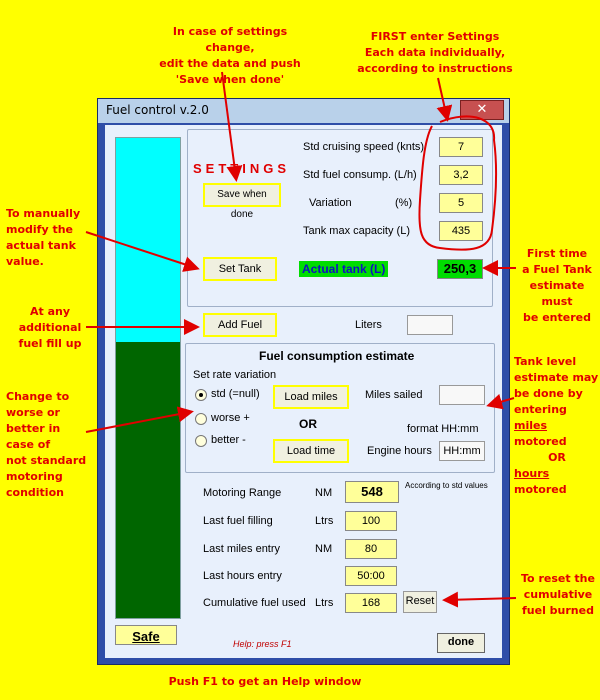  What do you see at coordinates (142, 251) in the screenshot?
I see `arrow-to-set-tank` at bounding box center [142, 251].